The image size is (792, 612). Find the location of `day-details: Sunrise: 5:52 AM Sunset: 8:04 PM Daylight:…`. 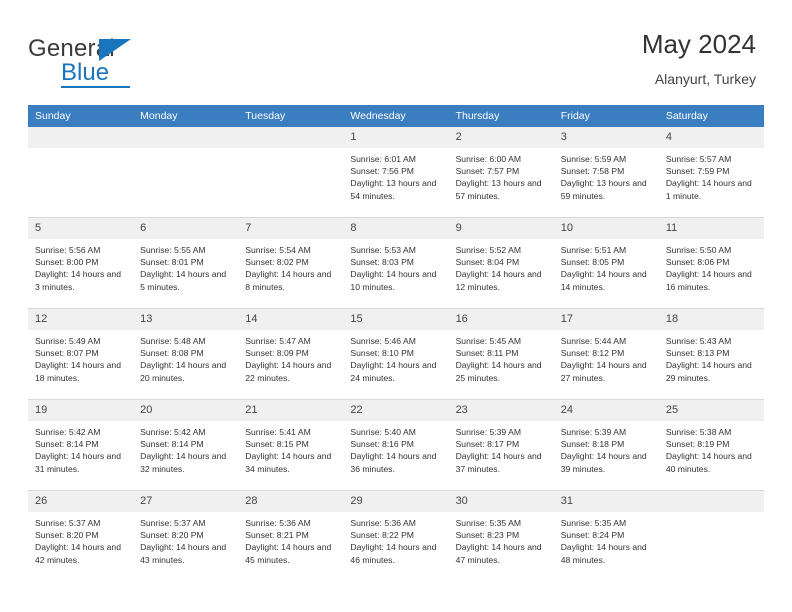

day-details: Sunrise: 5:52 AM Sunset: 8:04 PM Daylight:… is located at coordinates (501, 266).